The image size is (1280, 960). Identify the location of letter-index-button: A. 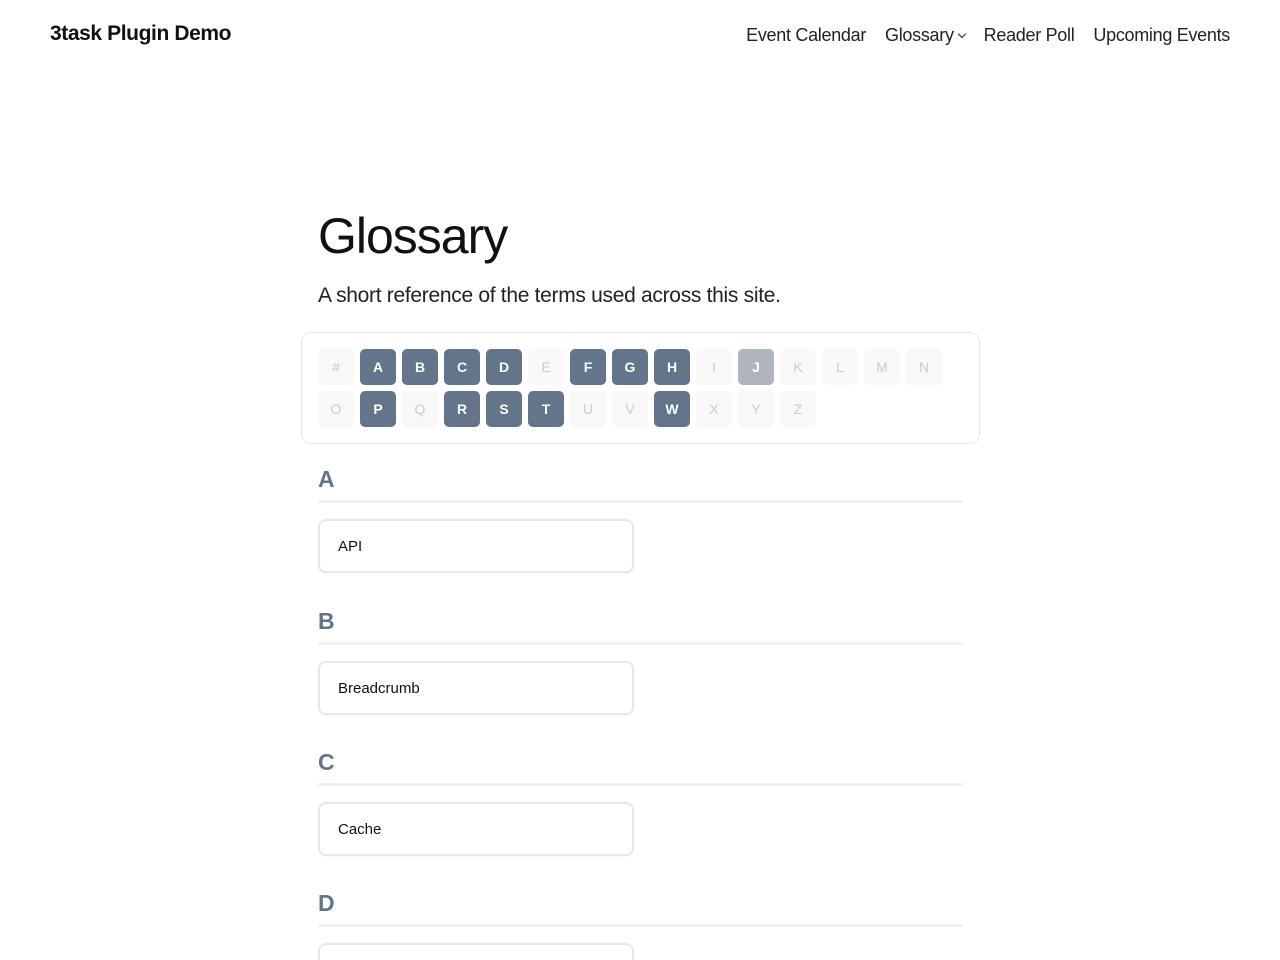
(378, 367).